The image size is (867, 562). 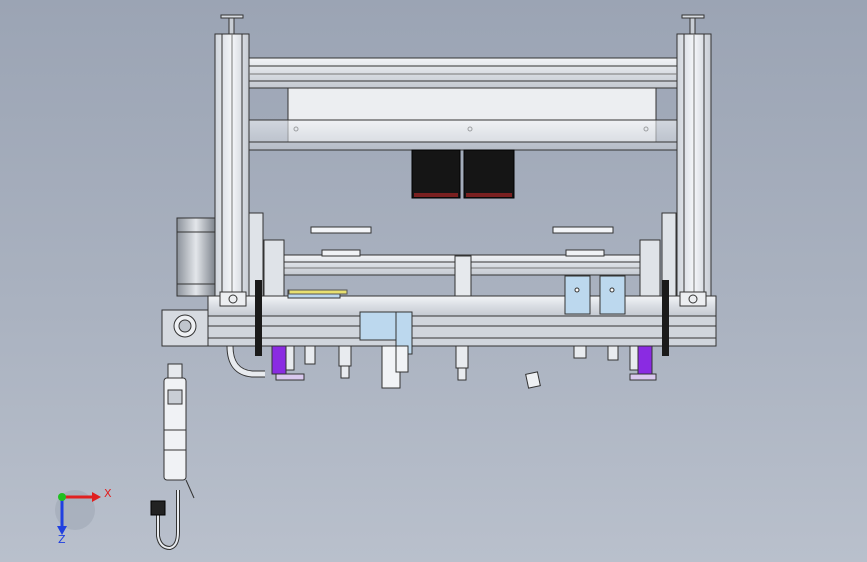 I want to click on leveling-foot-right, so click(x=693, y=24).